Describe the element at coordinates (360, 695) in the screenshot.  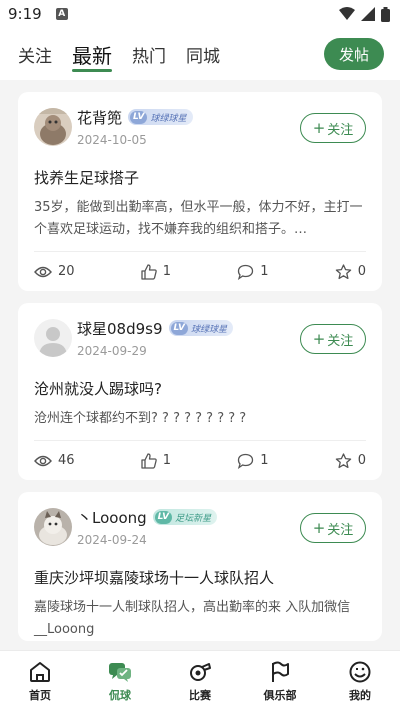
I see `nav-label: 我的` at that location.